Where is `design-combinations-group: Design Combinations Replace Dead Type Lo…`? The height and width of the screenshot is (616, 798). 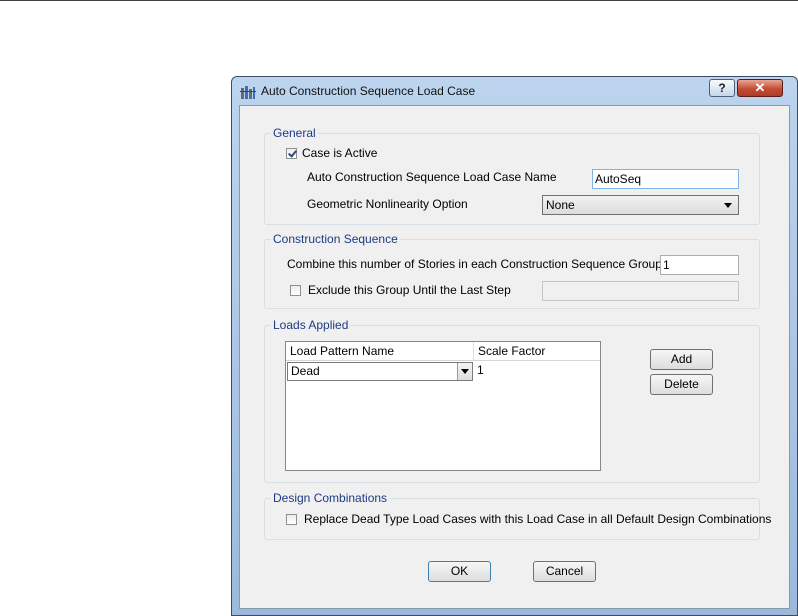
design-combinations-group: Design Combinations Replace Dead Type Lo… is located at coordinates (517, 515).